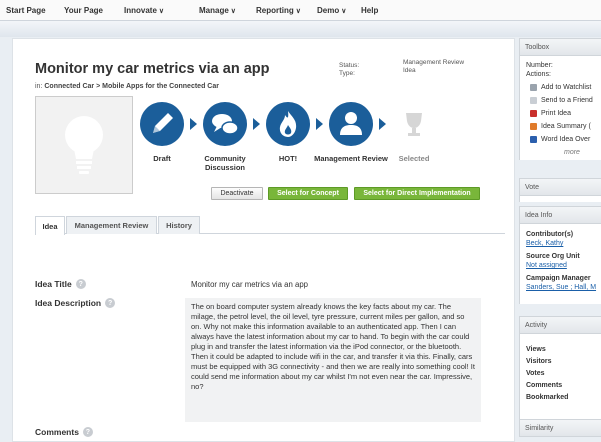  I want to click on contributor-link: Beck, Kathy, so click(544, 243).